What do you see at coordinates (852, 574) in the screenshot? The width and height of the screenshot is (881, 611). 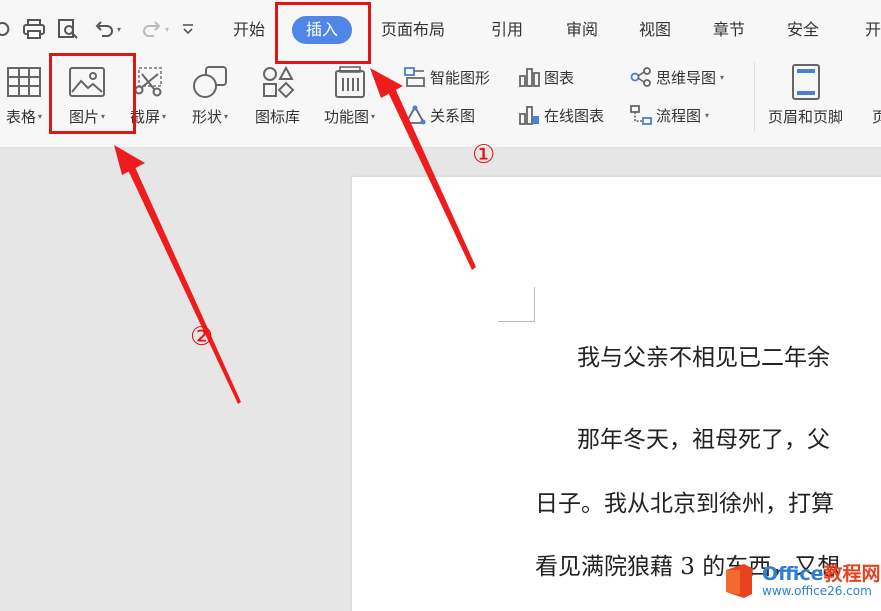 I see `watermark-brand-cn: 教程网` at bounding box center [852, 574].